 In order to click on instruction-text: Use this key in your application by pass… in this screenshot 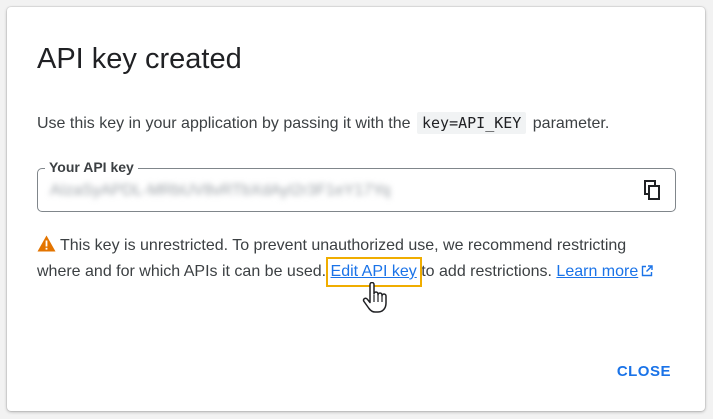, I will do `click(323, 123)`.